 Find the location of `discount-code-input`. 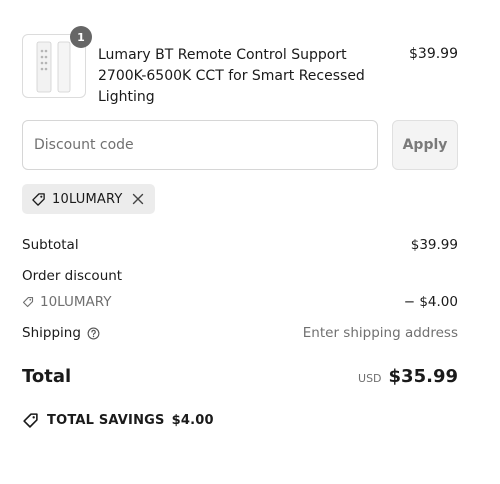

discount-code-input is located at coordinates (200, 145).